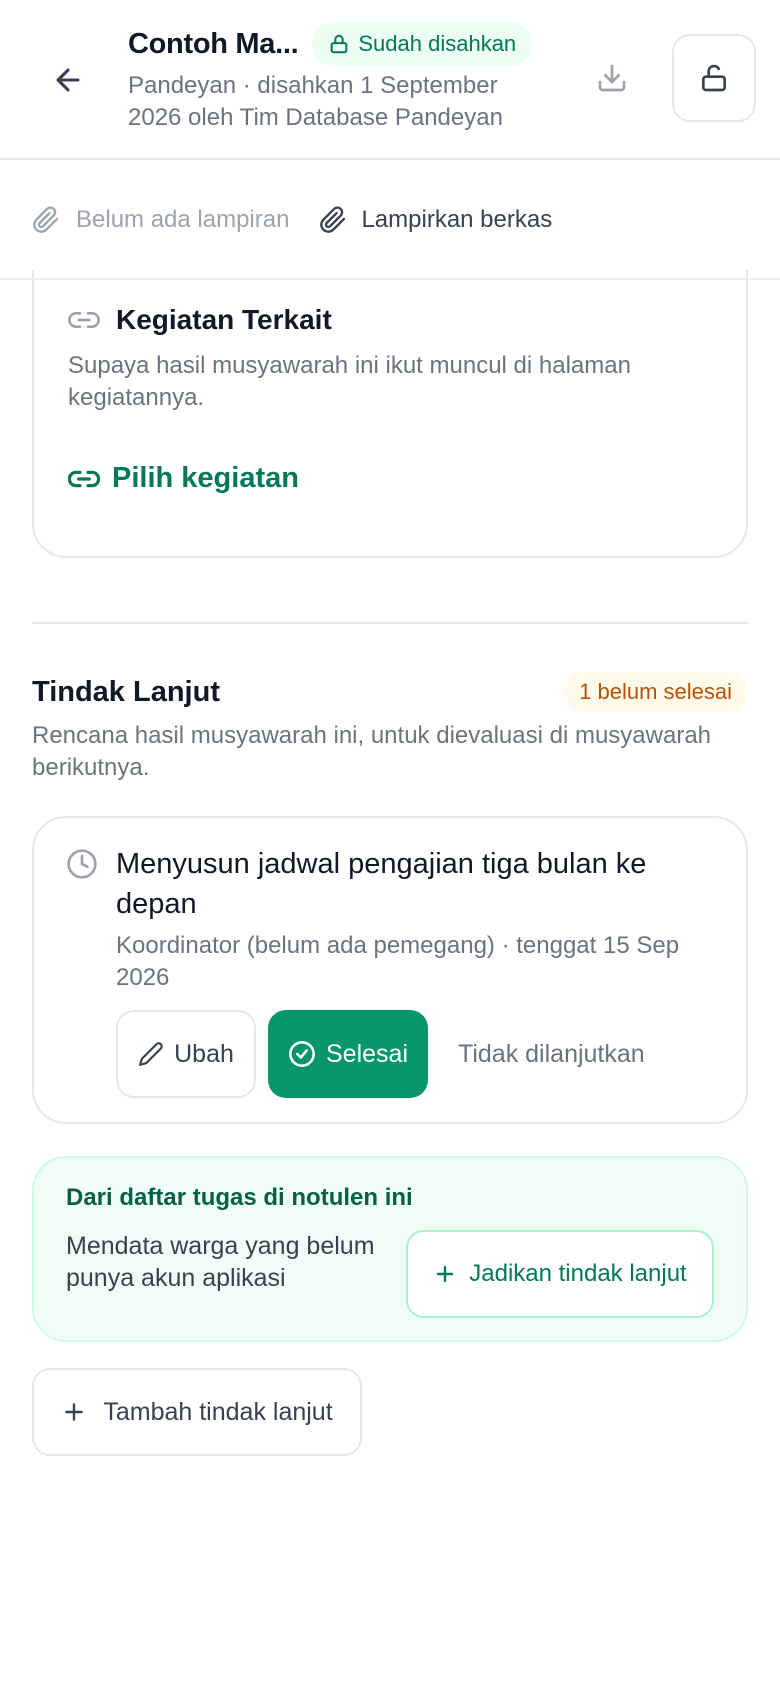  I want to click on edit-label: Ubah, so click(204, 1053).